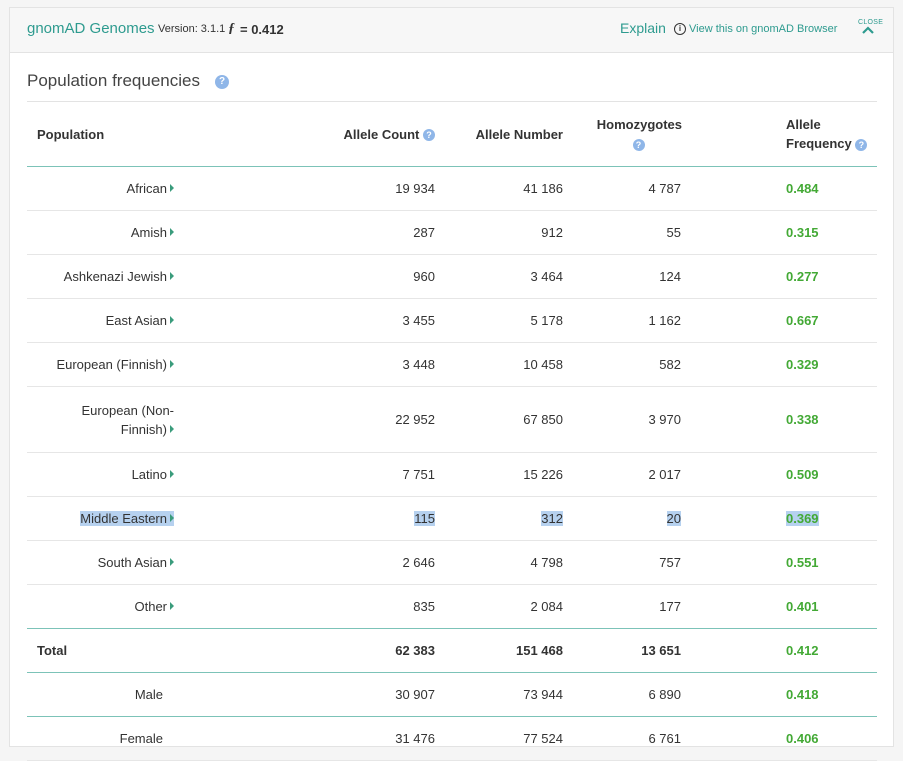 The image size is (903, 761). Describe the element at coordinates (623, 738) in the screenshot. I see `homozygotes-cell: 6 761` at that location.